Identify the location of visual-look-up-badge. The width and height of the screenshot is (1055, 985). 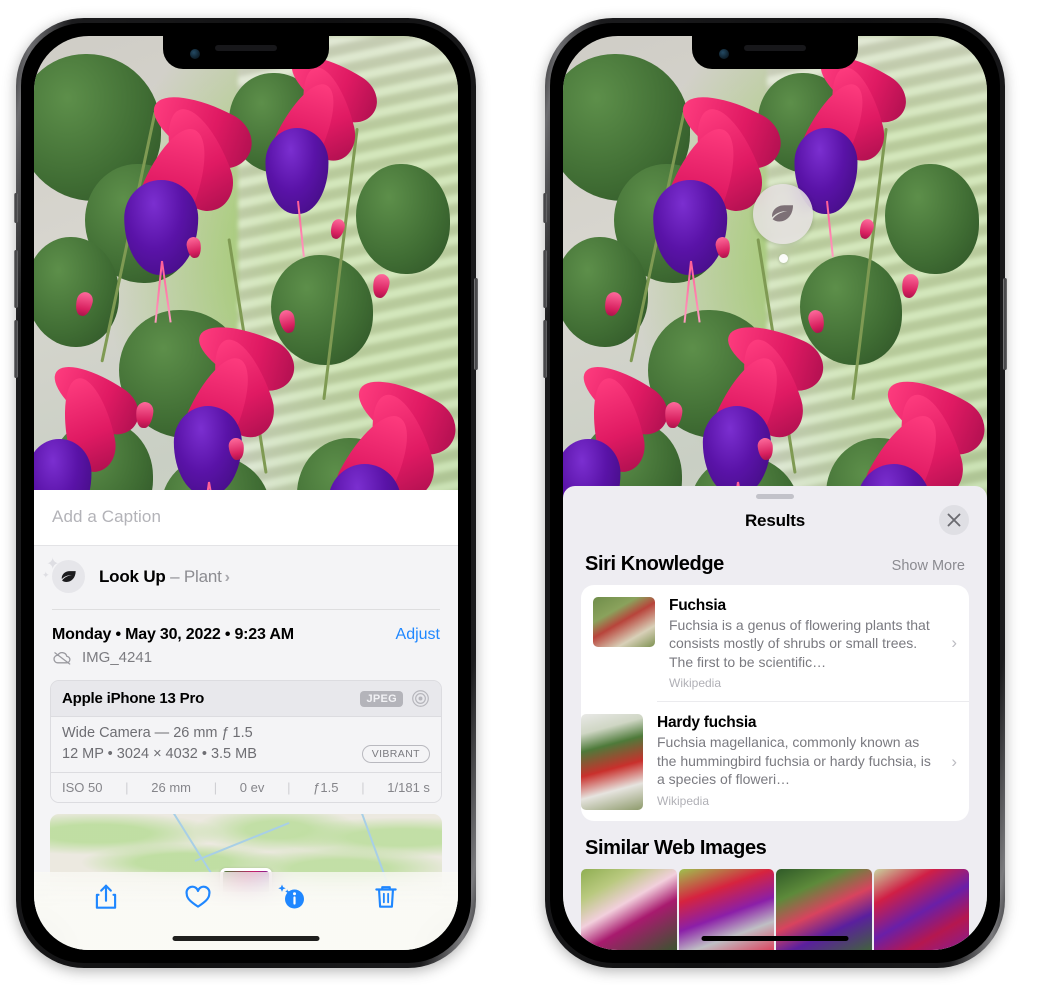
(783, 223).